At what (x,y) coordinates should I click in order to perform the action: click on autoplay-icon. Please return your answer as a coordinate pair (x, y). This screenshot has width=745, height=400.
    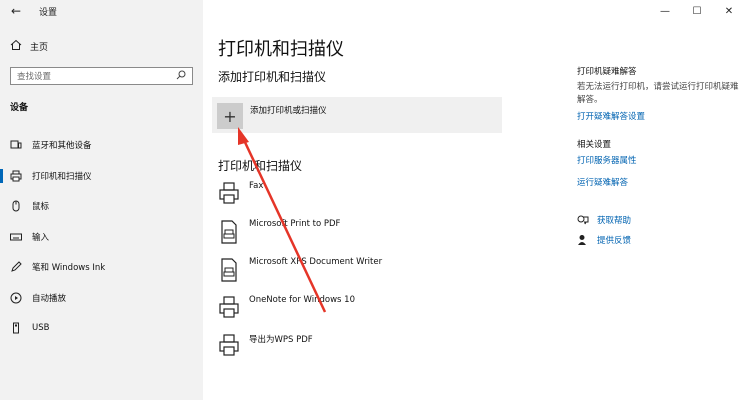
    Looking at the image, I should click on (16, 298).